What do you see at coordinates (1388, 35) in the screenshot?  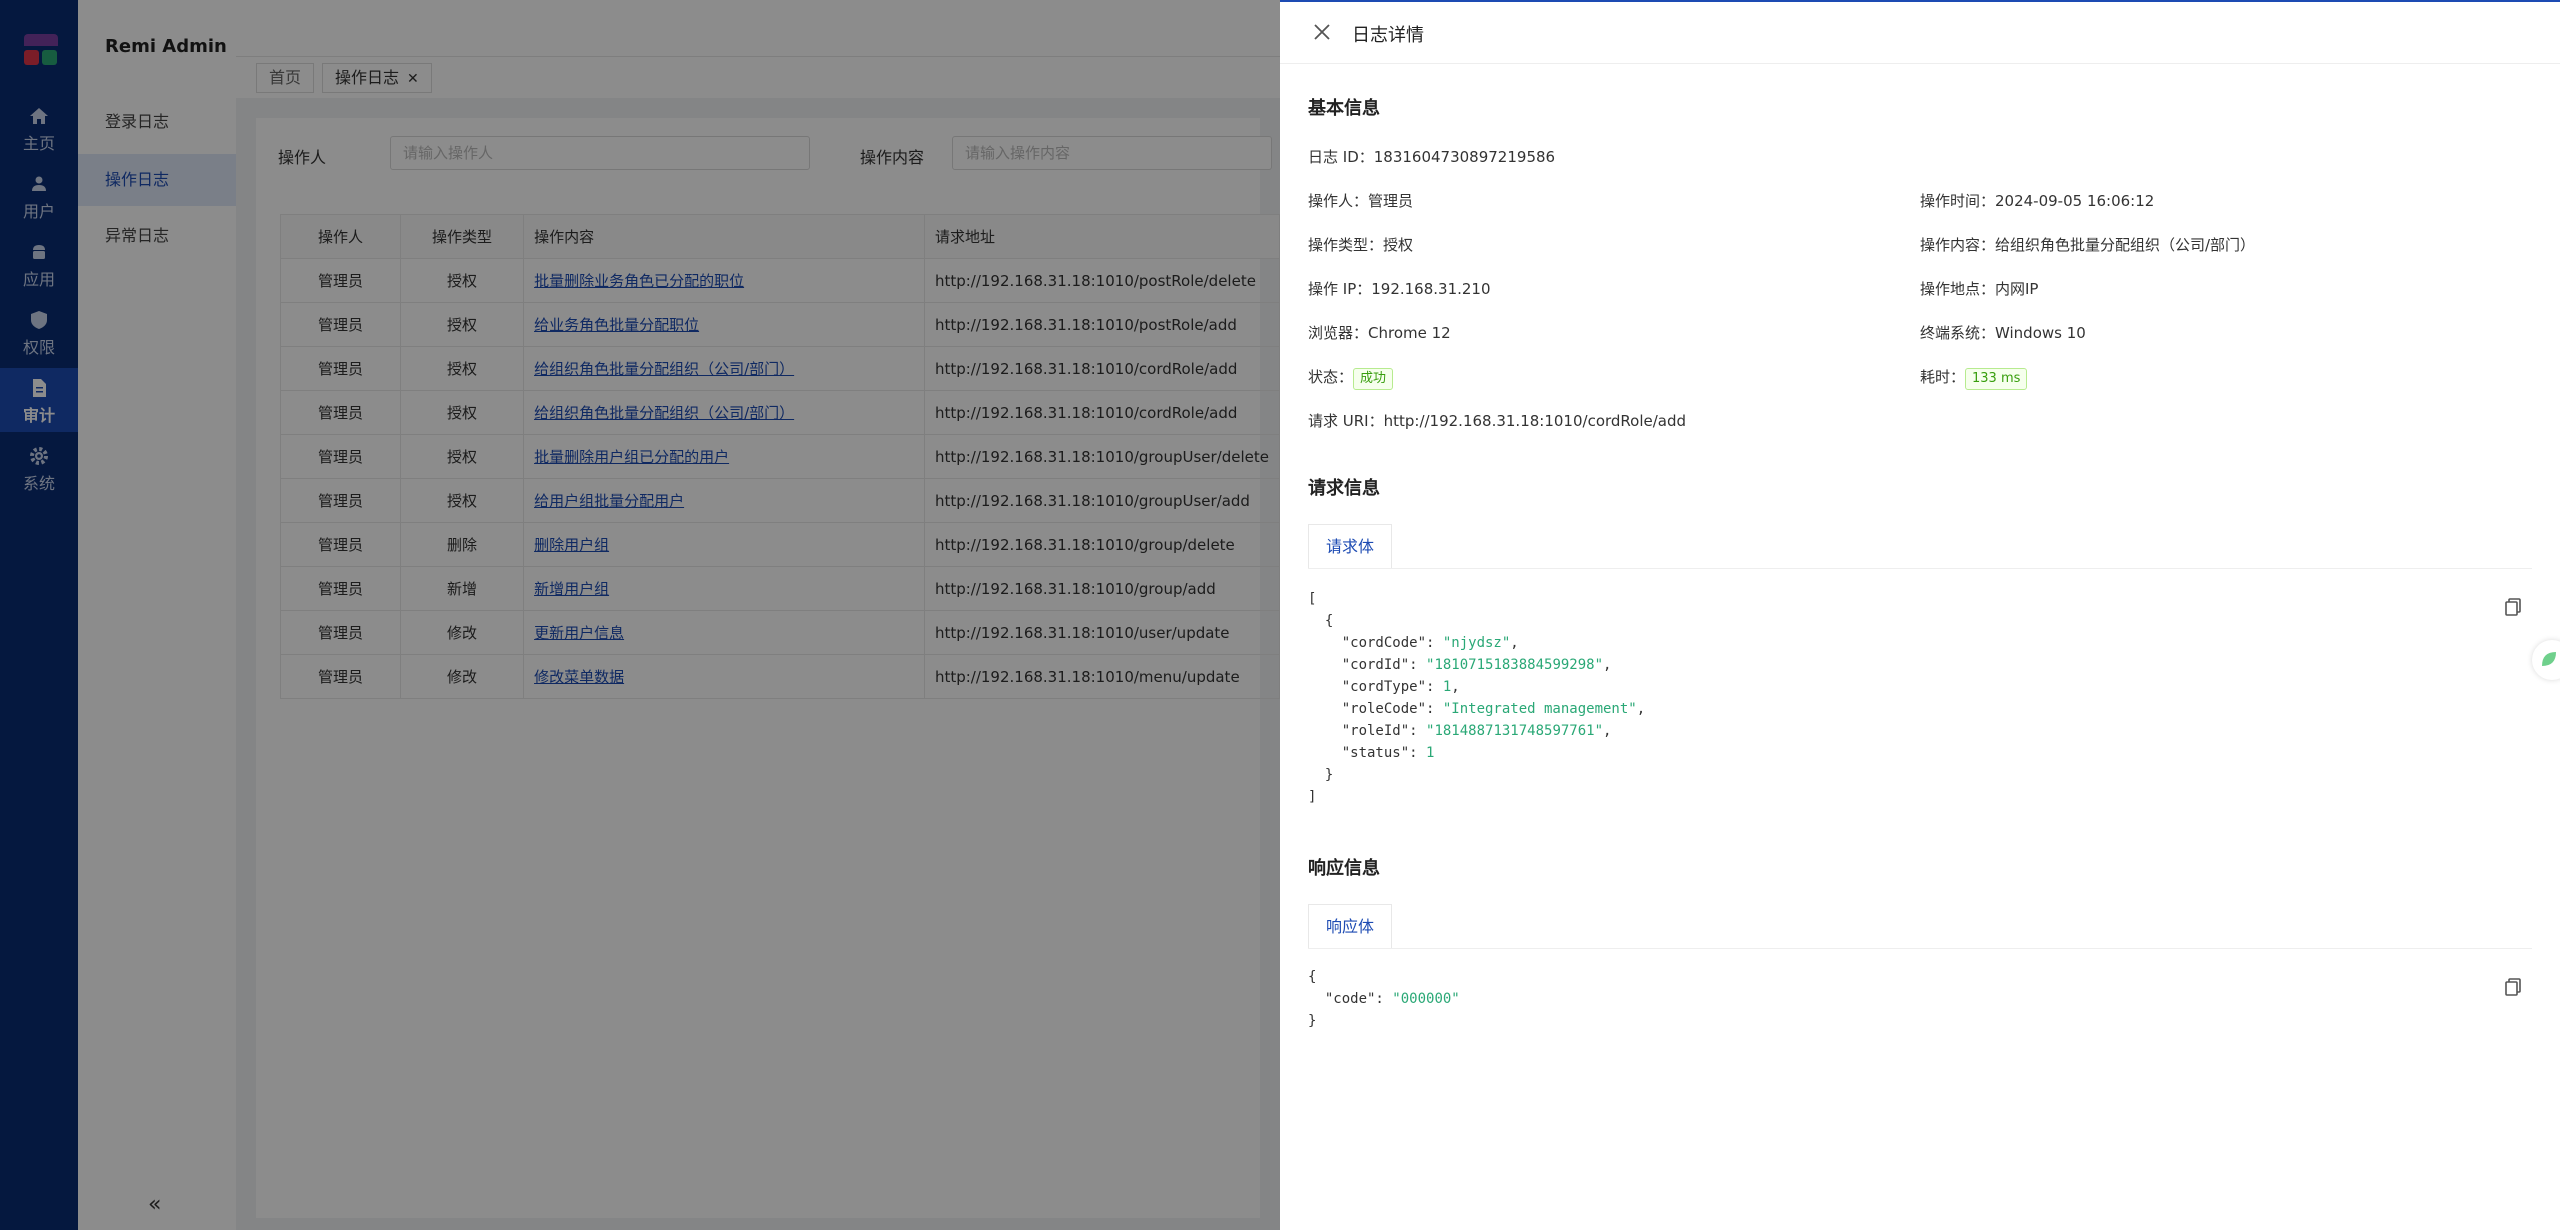 I see `drawer-title: 日志详情` at bounding box center [1388, 35].